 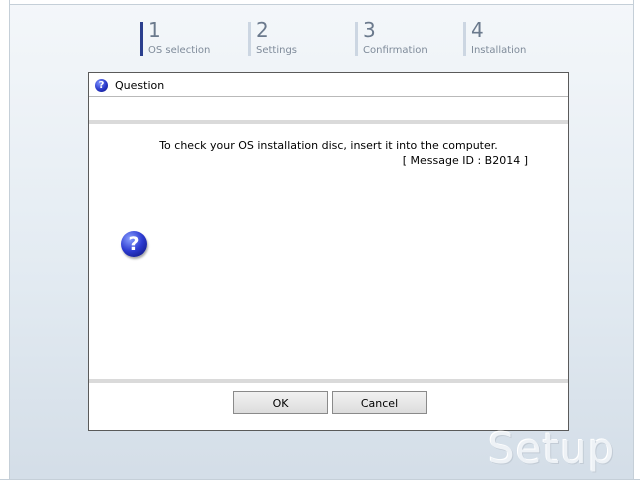 What do you see at coordinates (328, 85) in the screenshot?
I see `dialog-title-bar: ? Question` at bounding box center [328, 85].